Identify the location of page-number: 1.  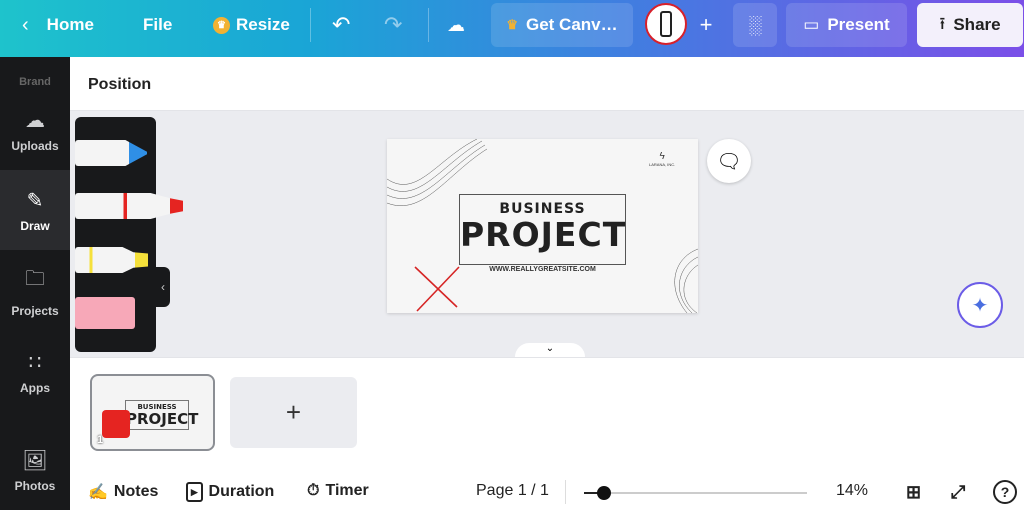
(100, 440).